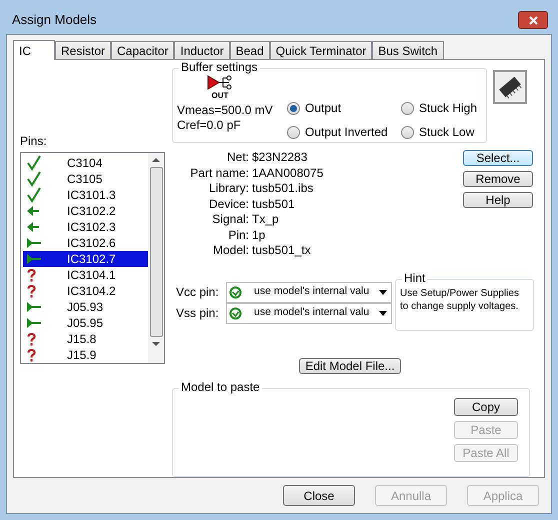 The width and height of the screenshot is (558, 520). Describe the element at coordinates (91, 291) in the screenshot. I see `pin-name: IC3104.2` at that location.